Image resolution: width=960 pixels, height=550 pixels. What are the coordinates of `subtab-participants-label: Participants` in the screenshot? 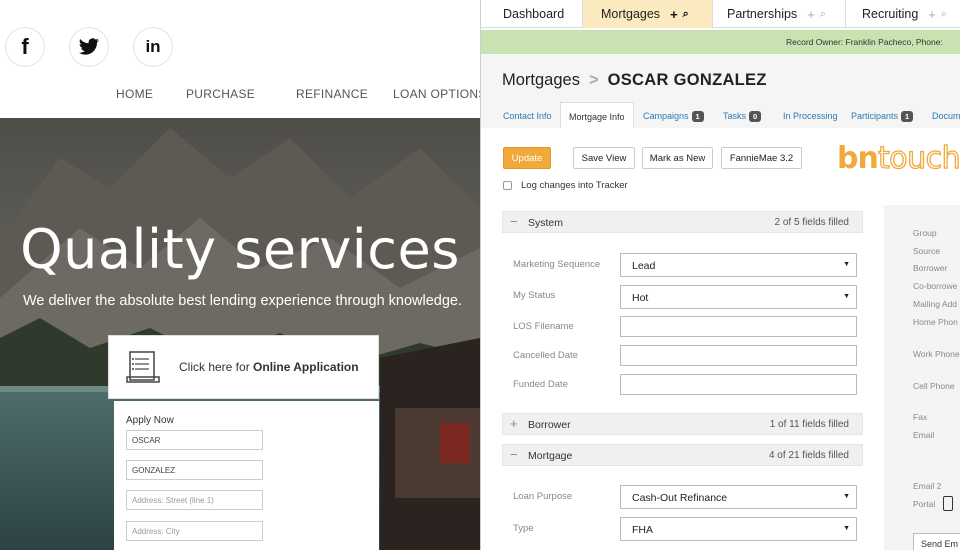 It's located at (875, 116).